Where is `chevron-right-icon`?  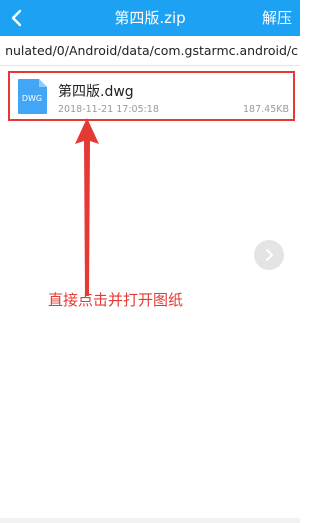
chevron-right-icon is located at coordinates (269, 255).